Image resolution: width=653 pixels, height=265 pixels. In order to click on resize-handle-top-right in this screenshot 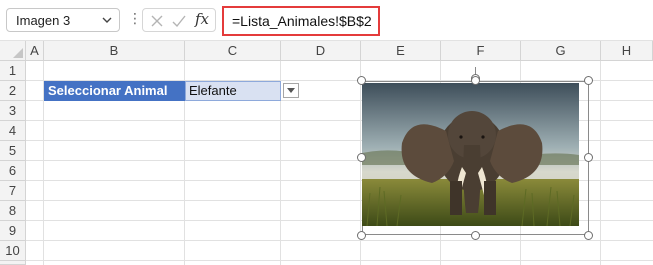, I will do `click(588, 80)`.